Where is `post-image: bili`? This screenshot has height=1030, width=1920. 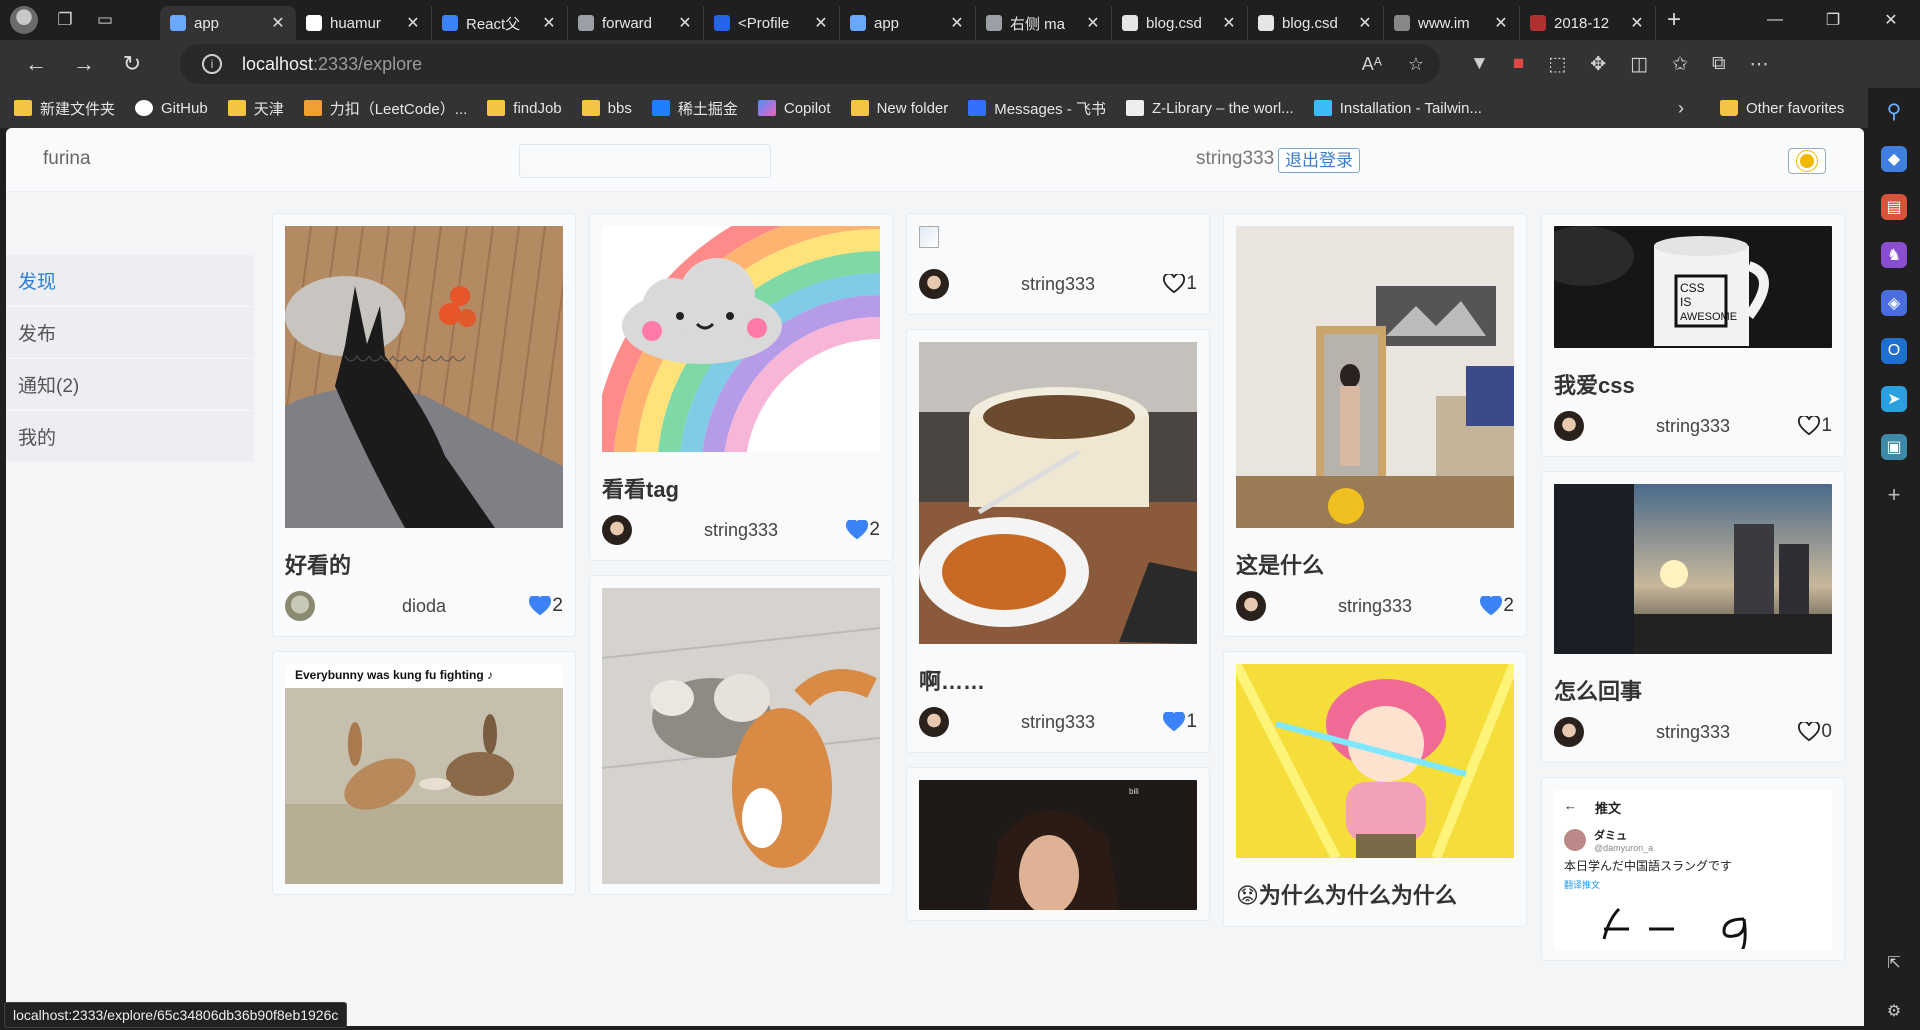 post-image: bili is located at coordinates (1058, 845).